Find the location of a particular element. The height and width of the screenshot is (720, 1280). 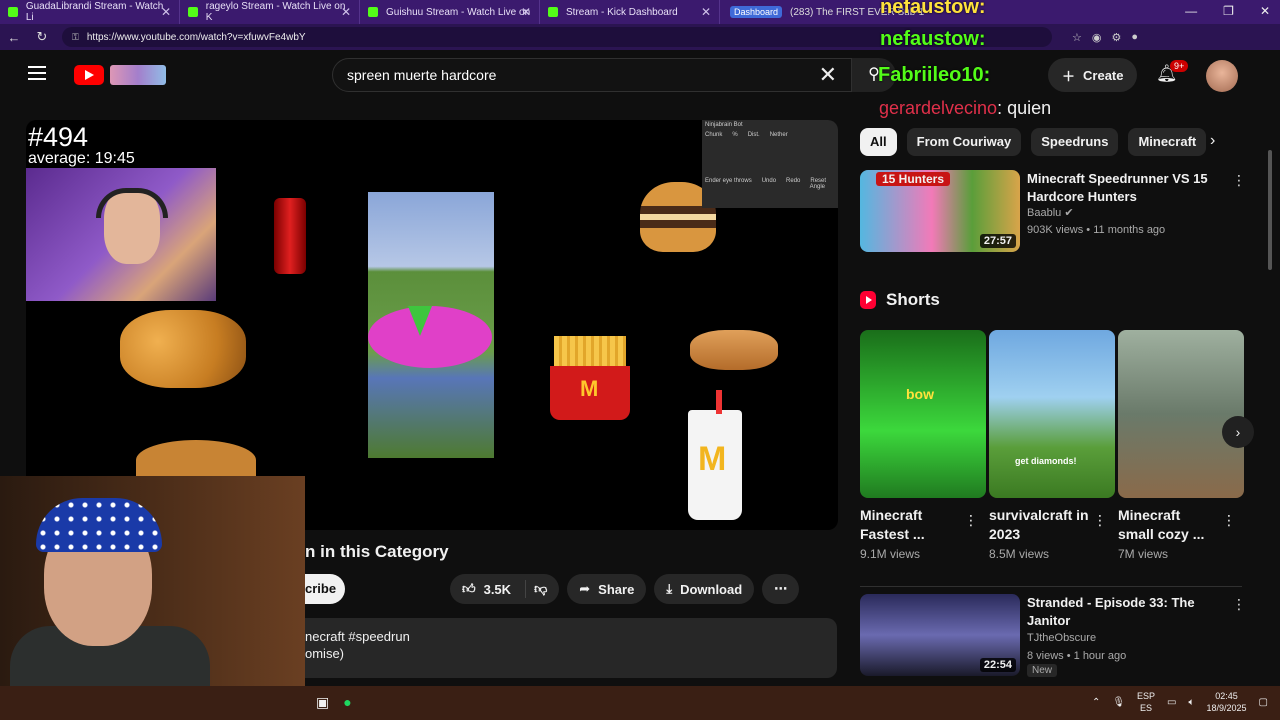

volume-icon: 🔈︎ is located at coordinates (1192, 702).